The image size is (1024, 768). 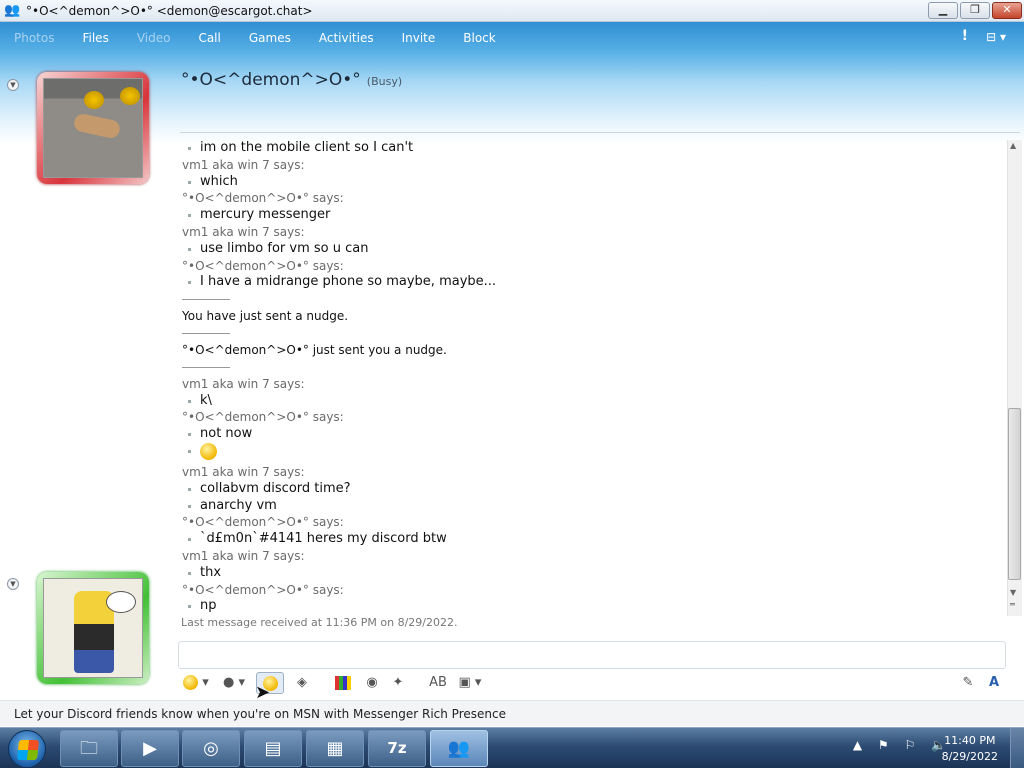 What do you see at coordinates (34, 38) in the screenshot?
I see `menu-photos: Photos` at bounding box center [34, 38].